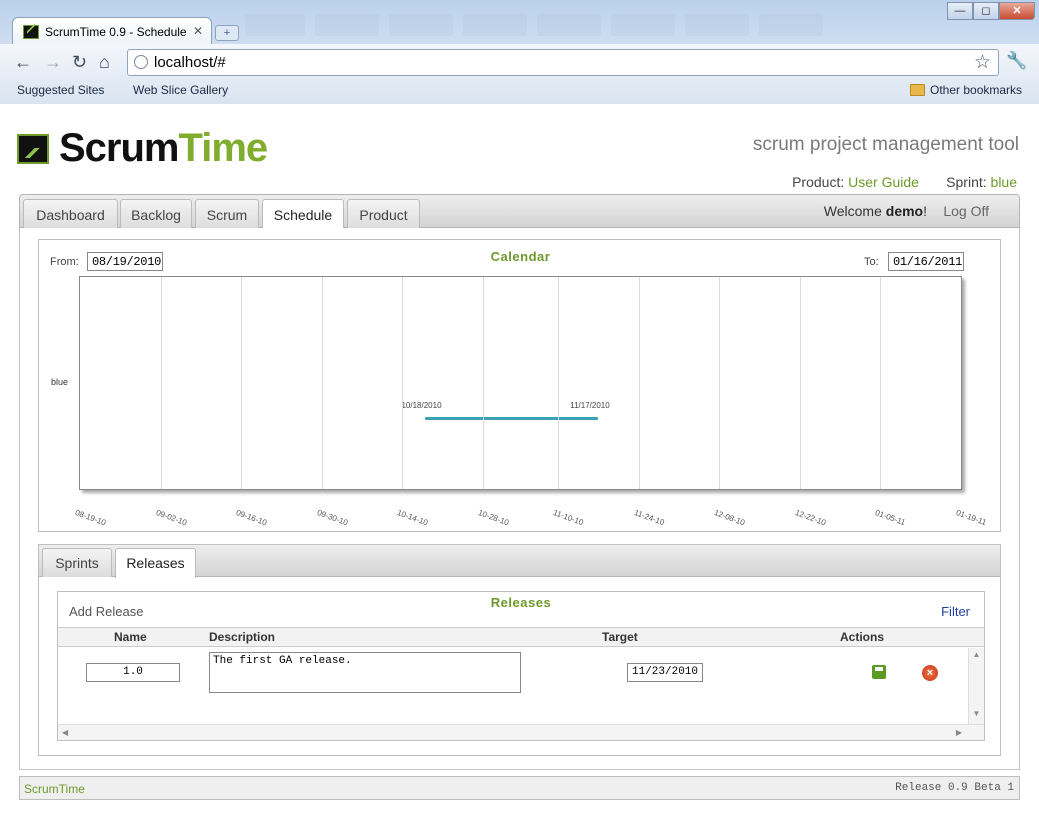 The height and width of the screenshot is (825, 1039). I want to click on save-icon, so click(879, 672).